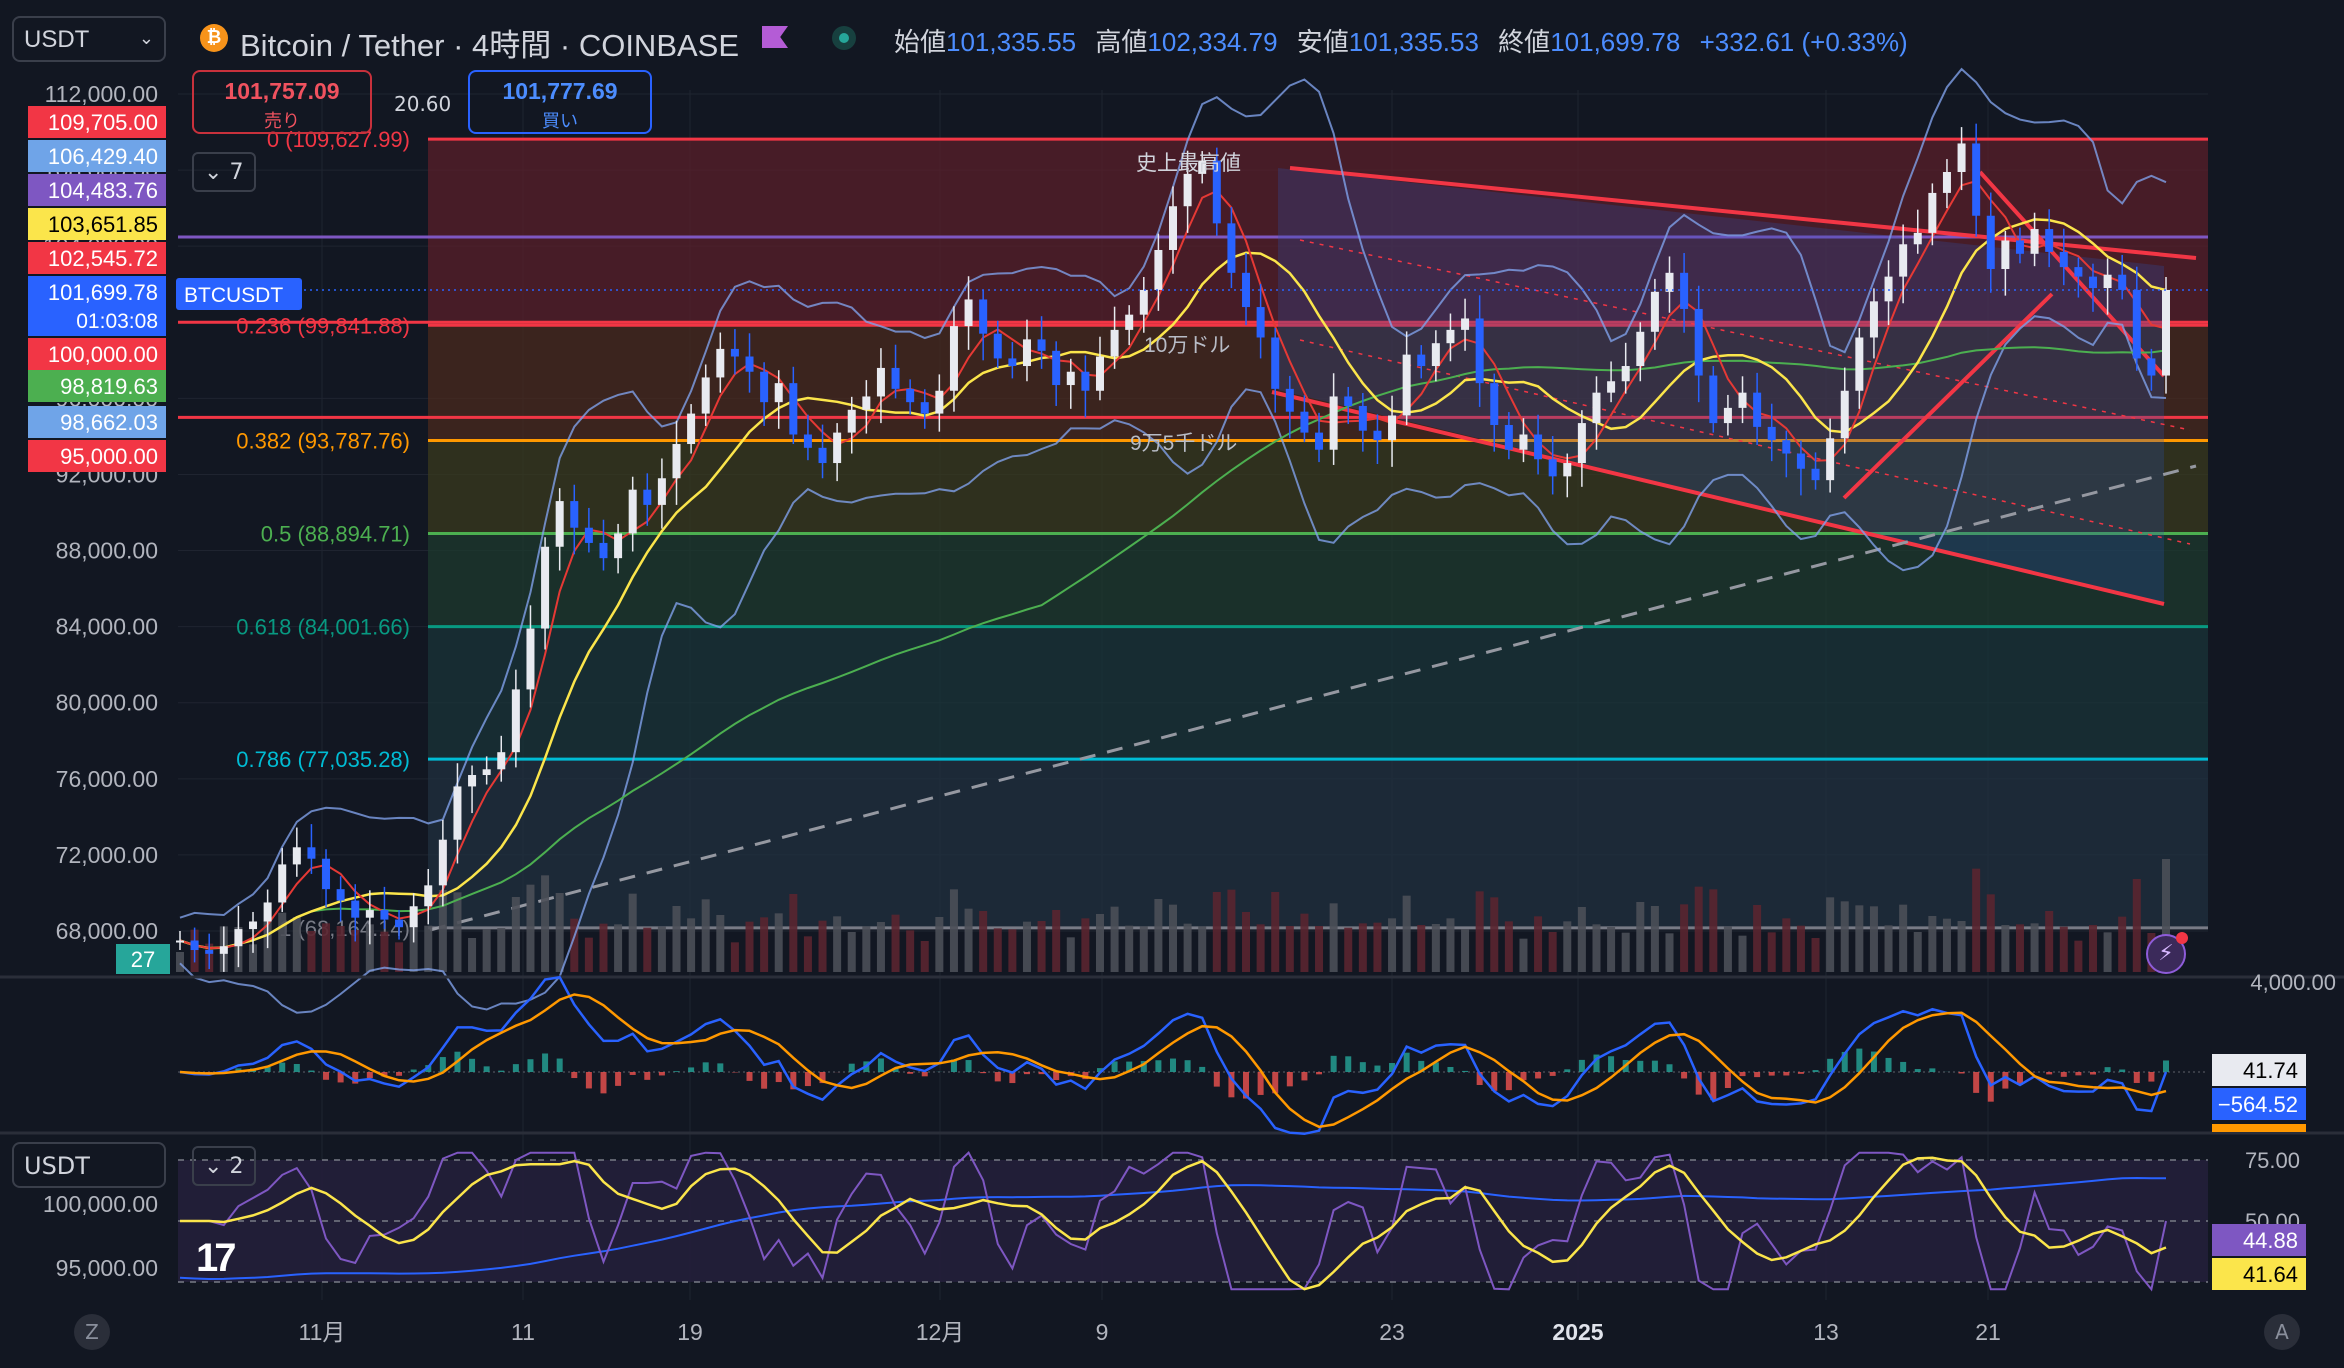  Describe the element at coordinates (1804, 42) in the screenshot. I see `ohlc-change-value: +332.61 (+0.33%)` at that location.